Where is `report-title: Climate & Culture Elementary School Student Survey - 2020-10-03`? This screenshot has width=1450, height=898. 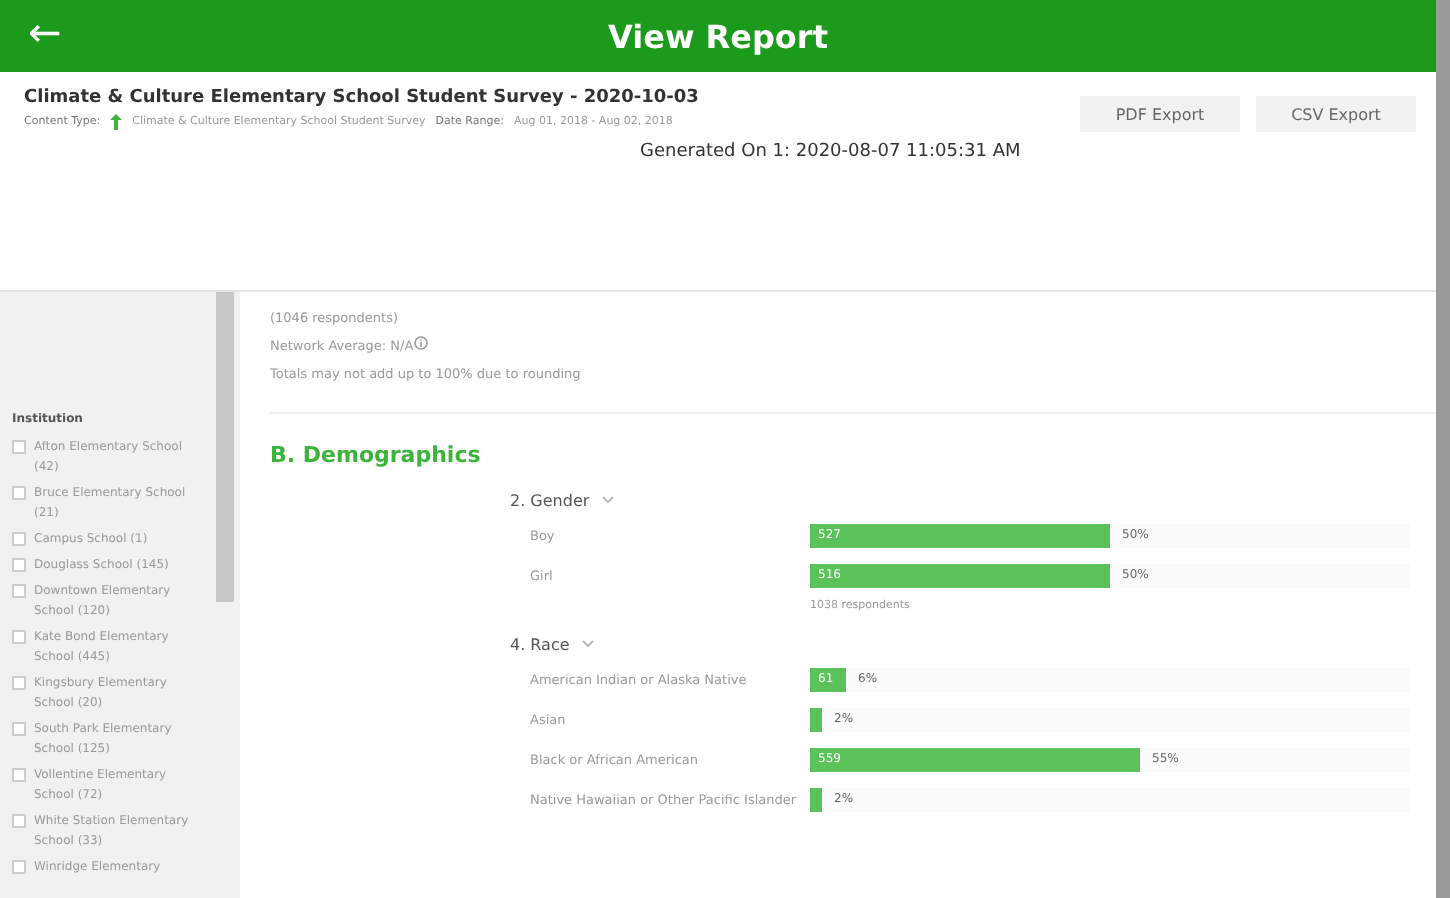
report-title: Climate & Culture Elementary School Student Survey - 2020-10-03 is located at coordinates (362, 98).